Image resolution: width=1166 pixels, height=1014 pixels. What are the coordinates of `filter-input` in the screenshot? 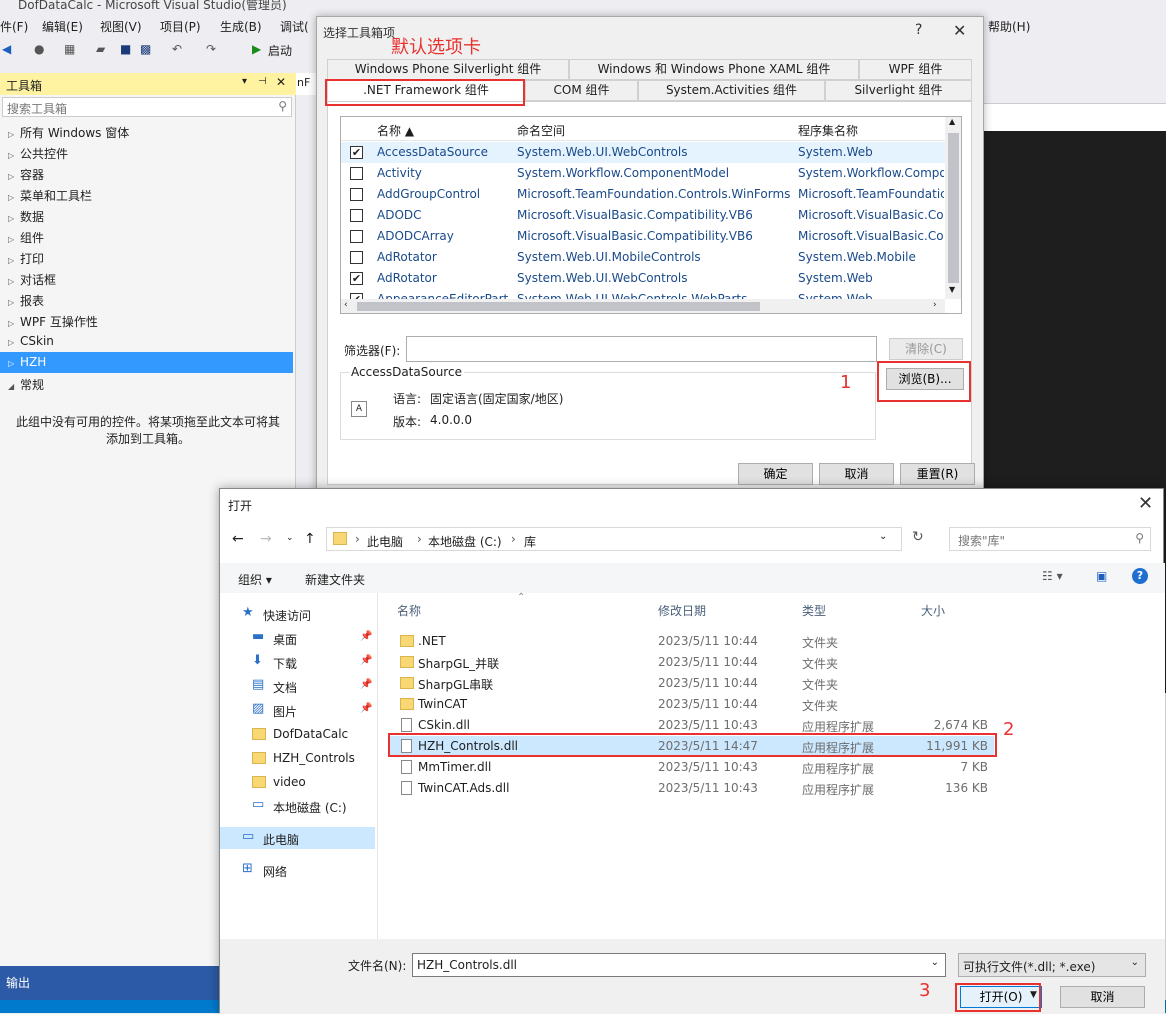 It's located at (641, 349).